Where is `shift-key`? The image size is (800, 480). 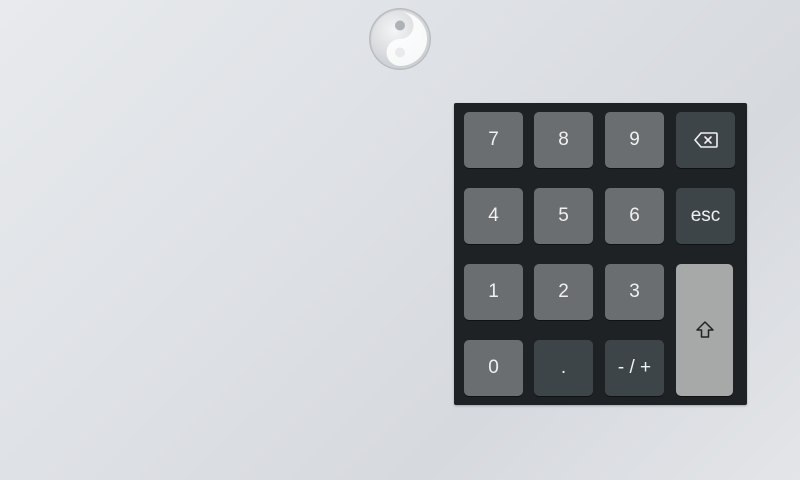 shift-key is located at coordinates (704, 330).